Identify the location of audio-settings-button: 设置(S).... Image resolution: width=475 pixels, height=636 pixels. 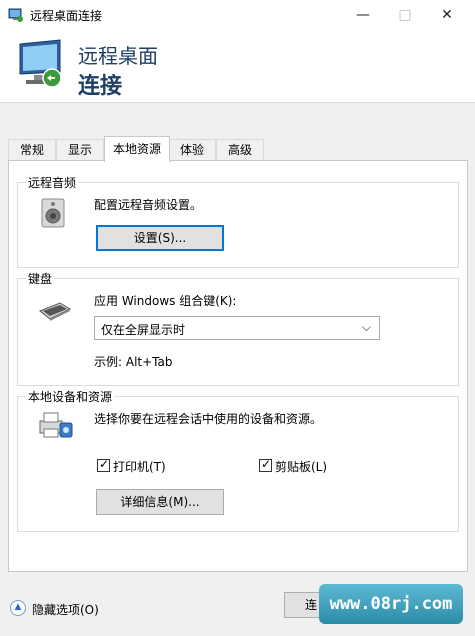
(160, 238).